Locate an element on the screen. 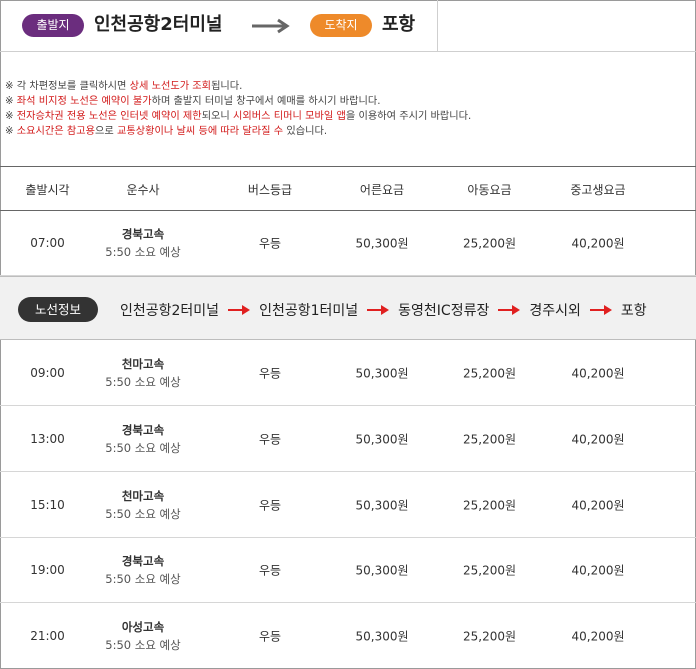  departure-time: 21:00 is located at coordinates (47, 635).